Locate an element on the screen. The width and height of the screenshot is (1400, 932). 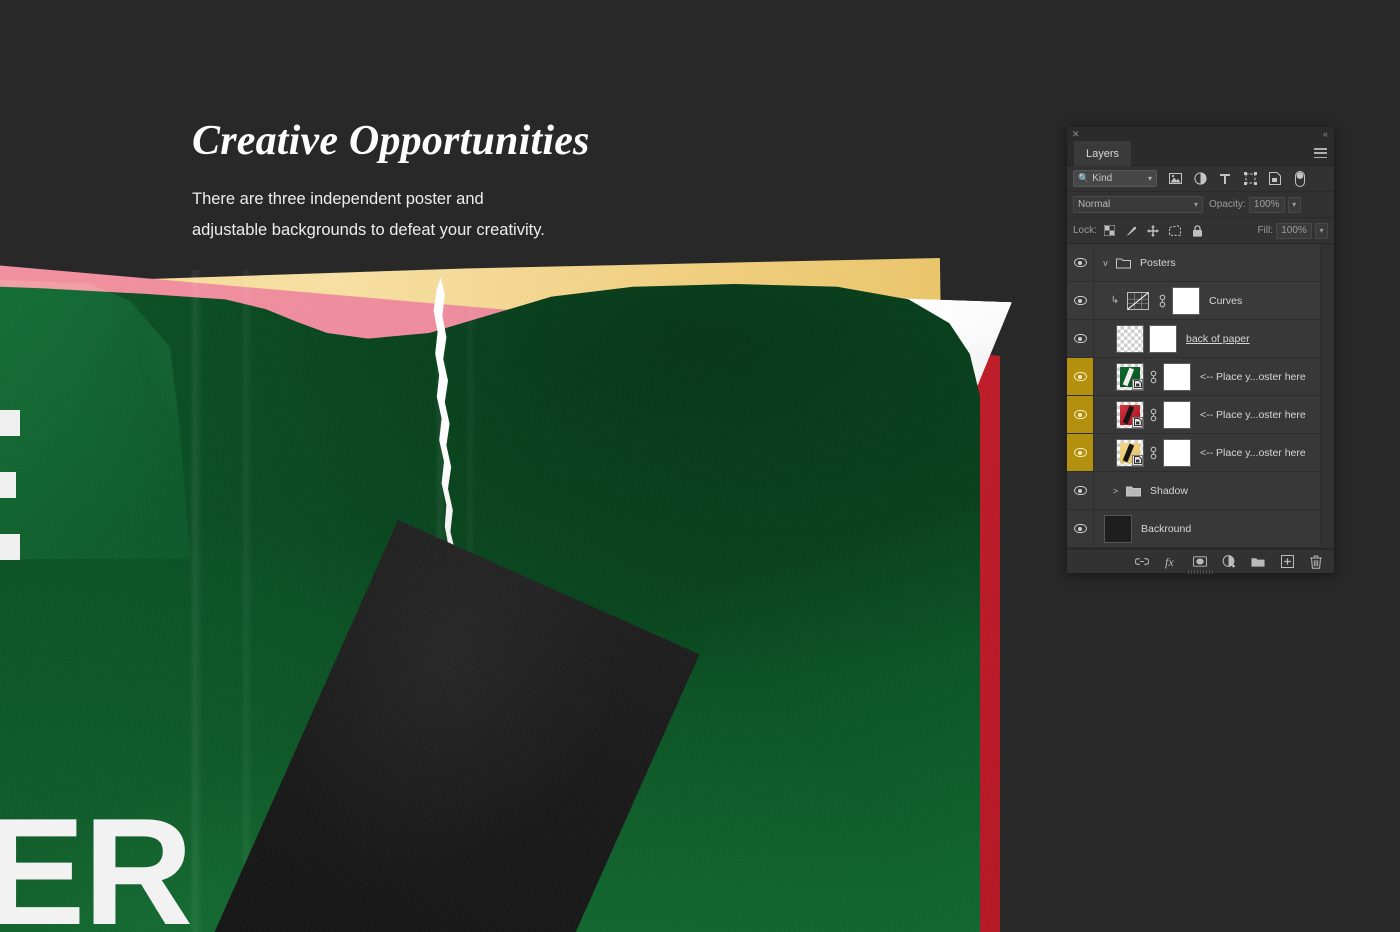
lock-all-icon is located at coordinates (1197, 230).